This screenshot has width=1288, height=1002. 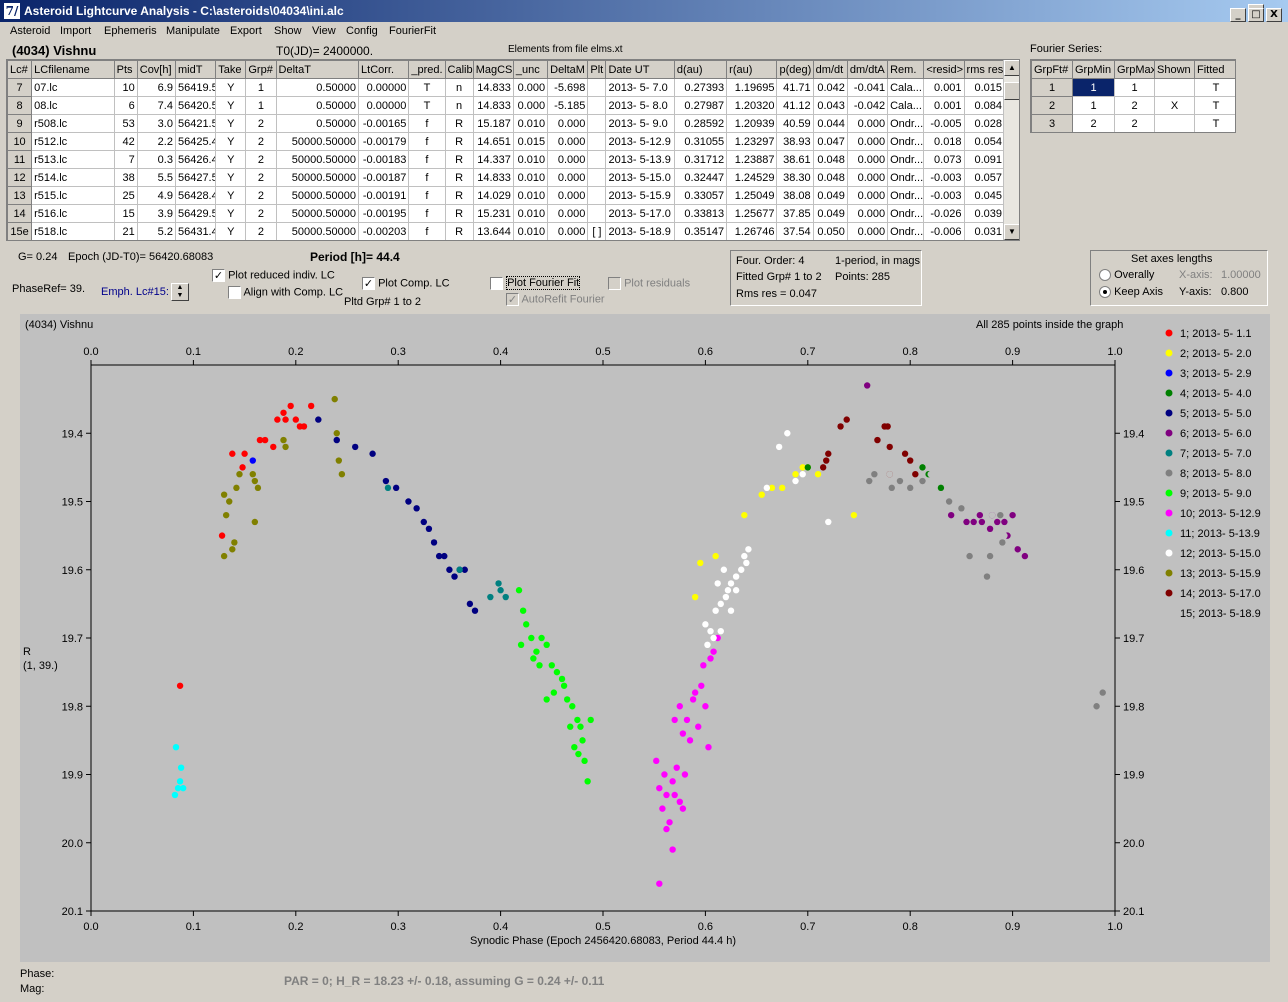 I want to click on table-cell: 21, so click(x=125, y=231).